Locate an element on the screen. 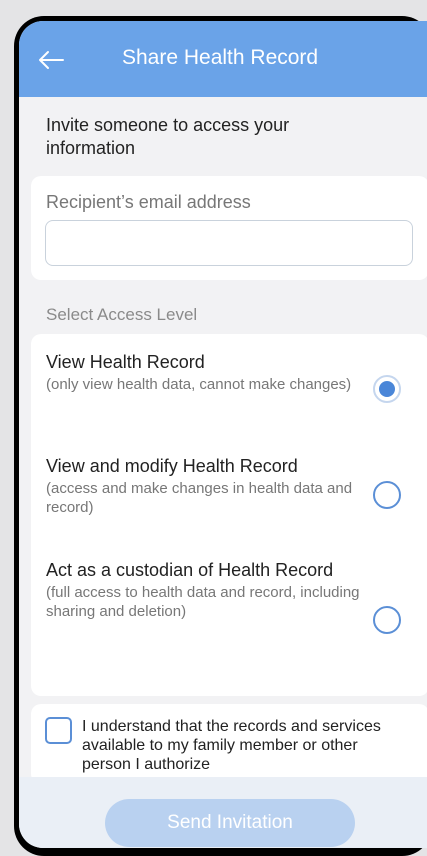 The width and height of the screenshot is (427, 856). radio-view-modify-health-record is located at coordinates (387, 495).